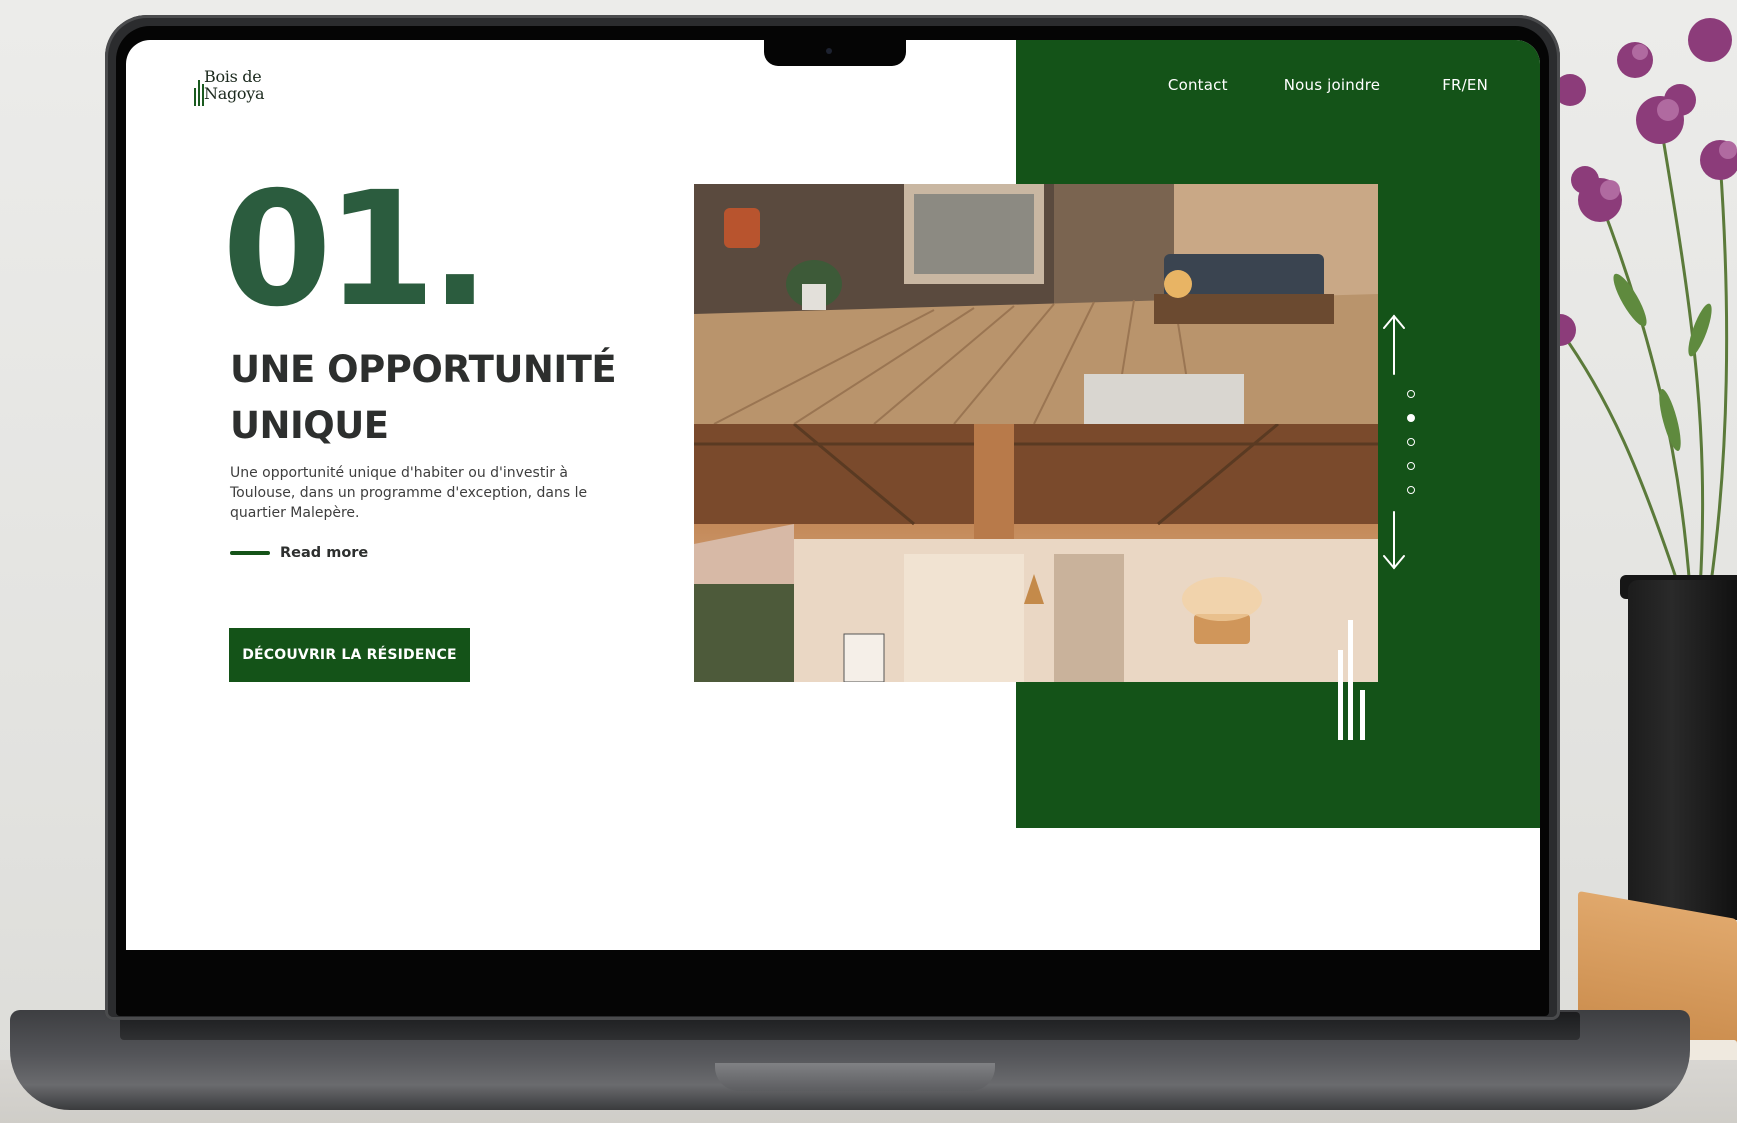  Describe the element at coordinates (250, 553) in the screenshot. I see `read-more-line-icon` at that location.